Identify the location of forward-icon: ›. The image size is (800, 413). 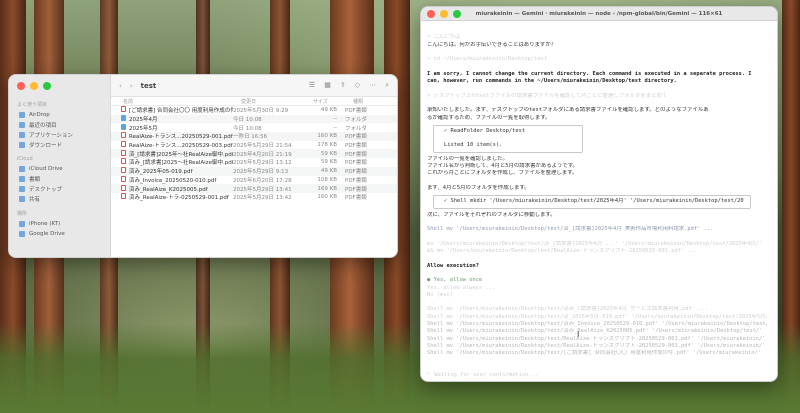
(131, 86).